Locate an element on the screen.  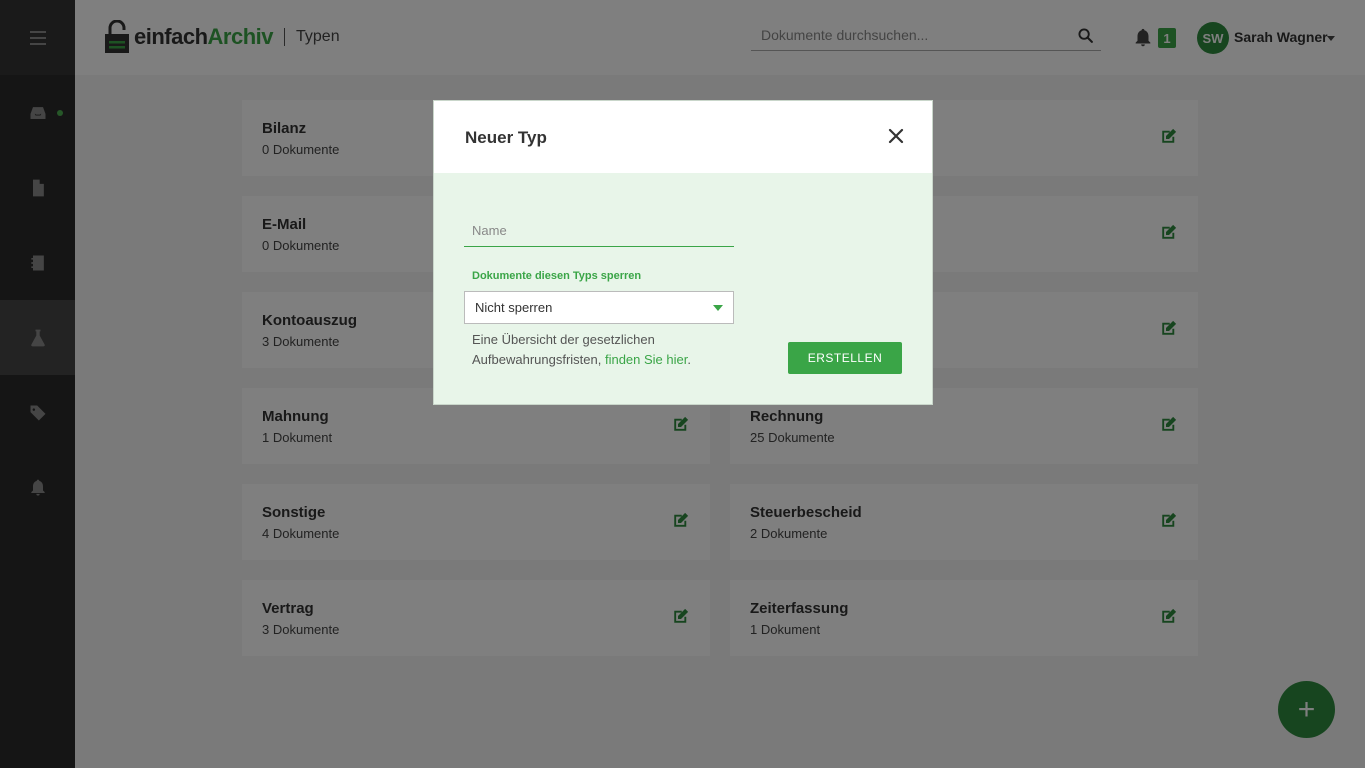
close-icon is located at coordinates (896, 136).